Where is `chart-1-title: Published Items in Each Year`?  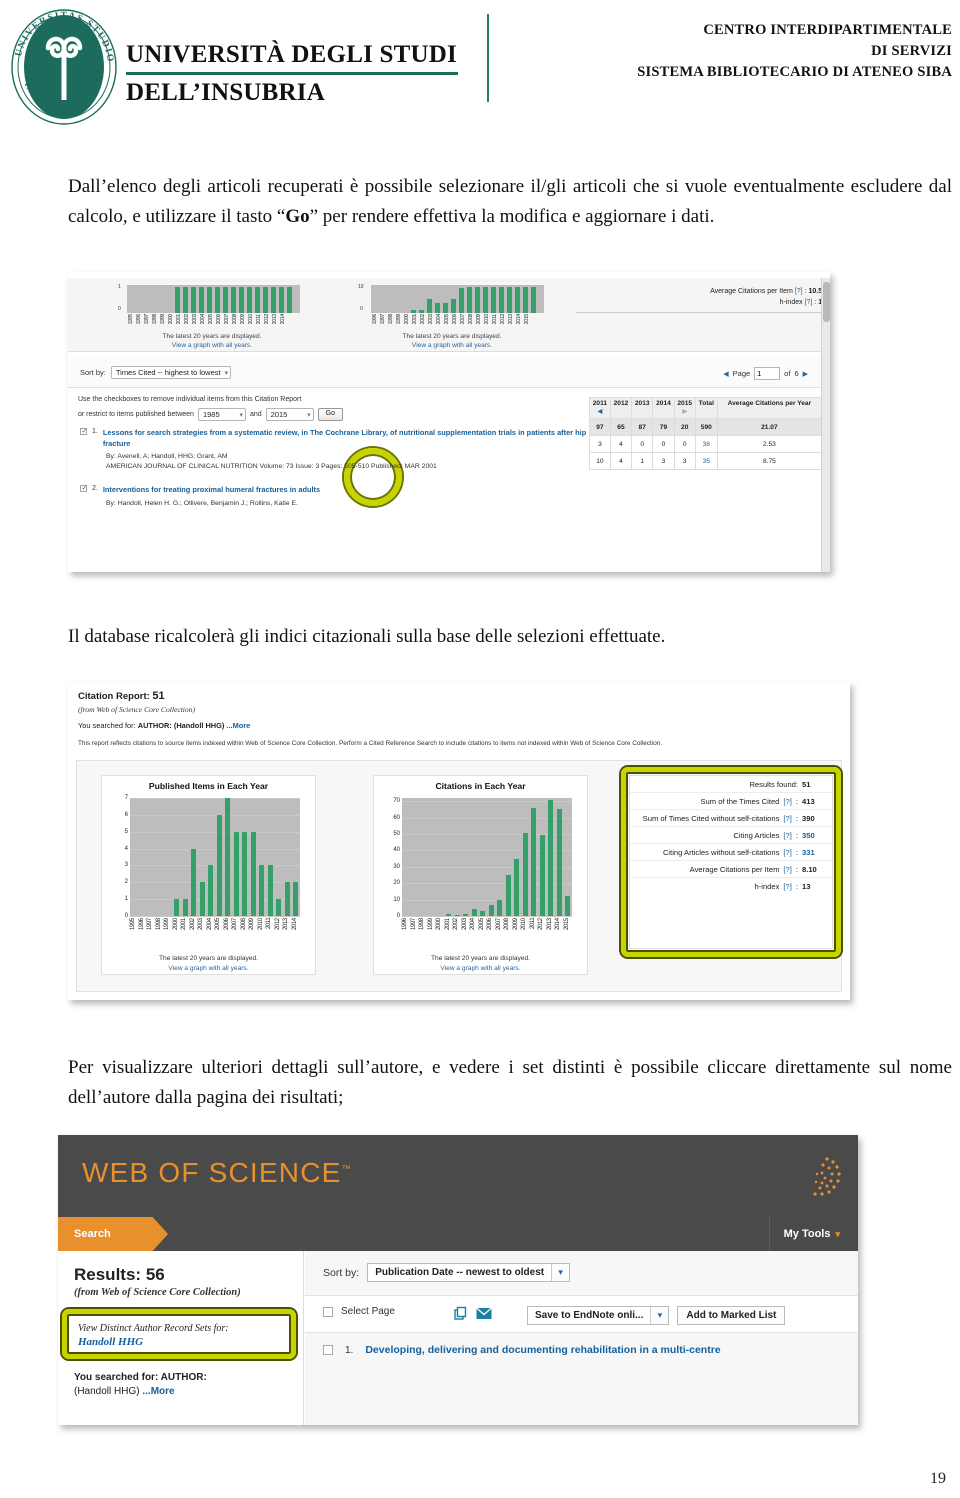 chart-1-title: Published Items in Each Year is located at coordinates (208, 786).